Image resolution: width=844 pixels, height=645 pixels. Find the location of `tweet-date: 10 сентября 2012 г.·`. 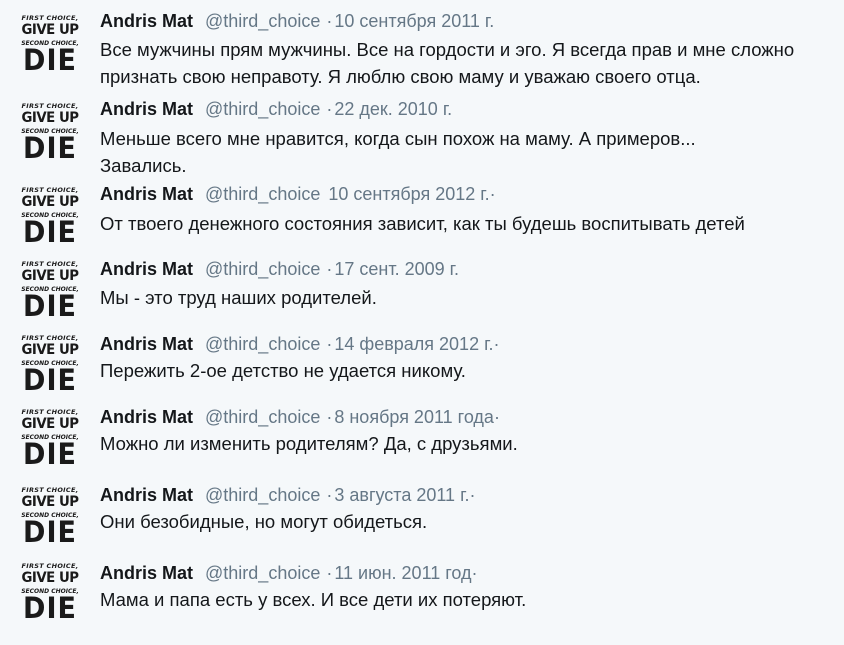

tweet-date: 10 сентября 2012 г.· is located at coordinates (411, 194).